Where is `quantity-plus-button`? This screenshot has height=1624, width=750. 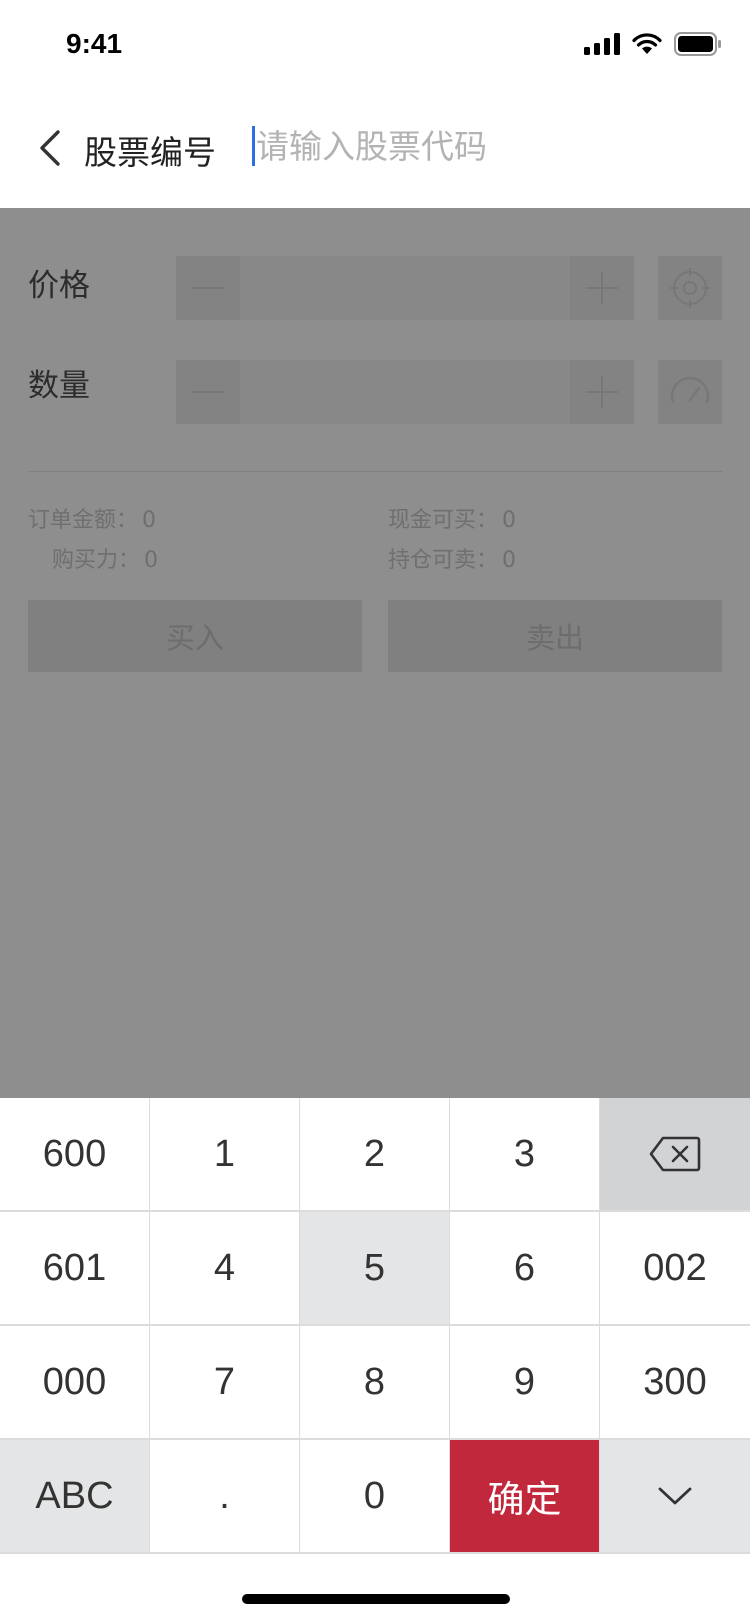
quantity-plus-button is located at coordinates (602, 392).